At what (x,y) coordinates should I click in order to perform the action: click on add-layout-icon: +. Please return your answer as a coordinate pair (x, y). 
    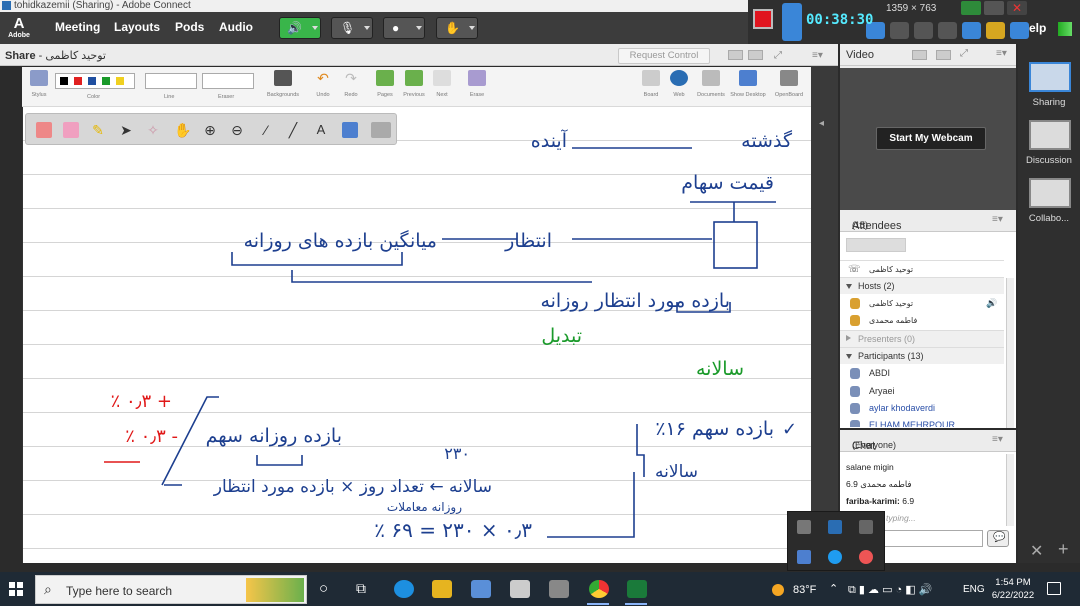
    Looking at the image, I should click on (1063, 549).